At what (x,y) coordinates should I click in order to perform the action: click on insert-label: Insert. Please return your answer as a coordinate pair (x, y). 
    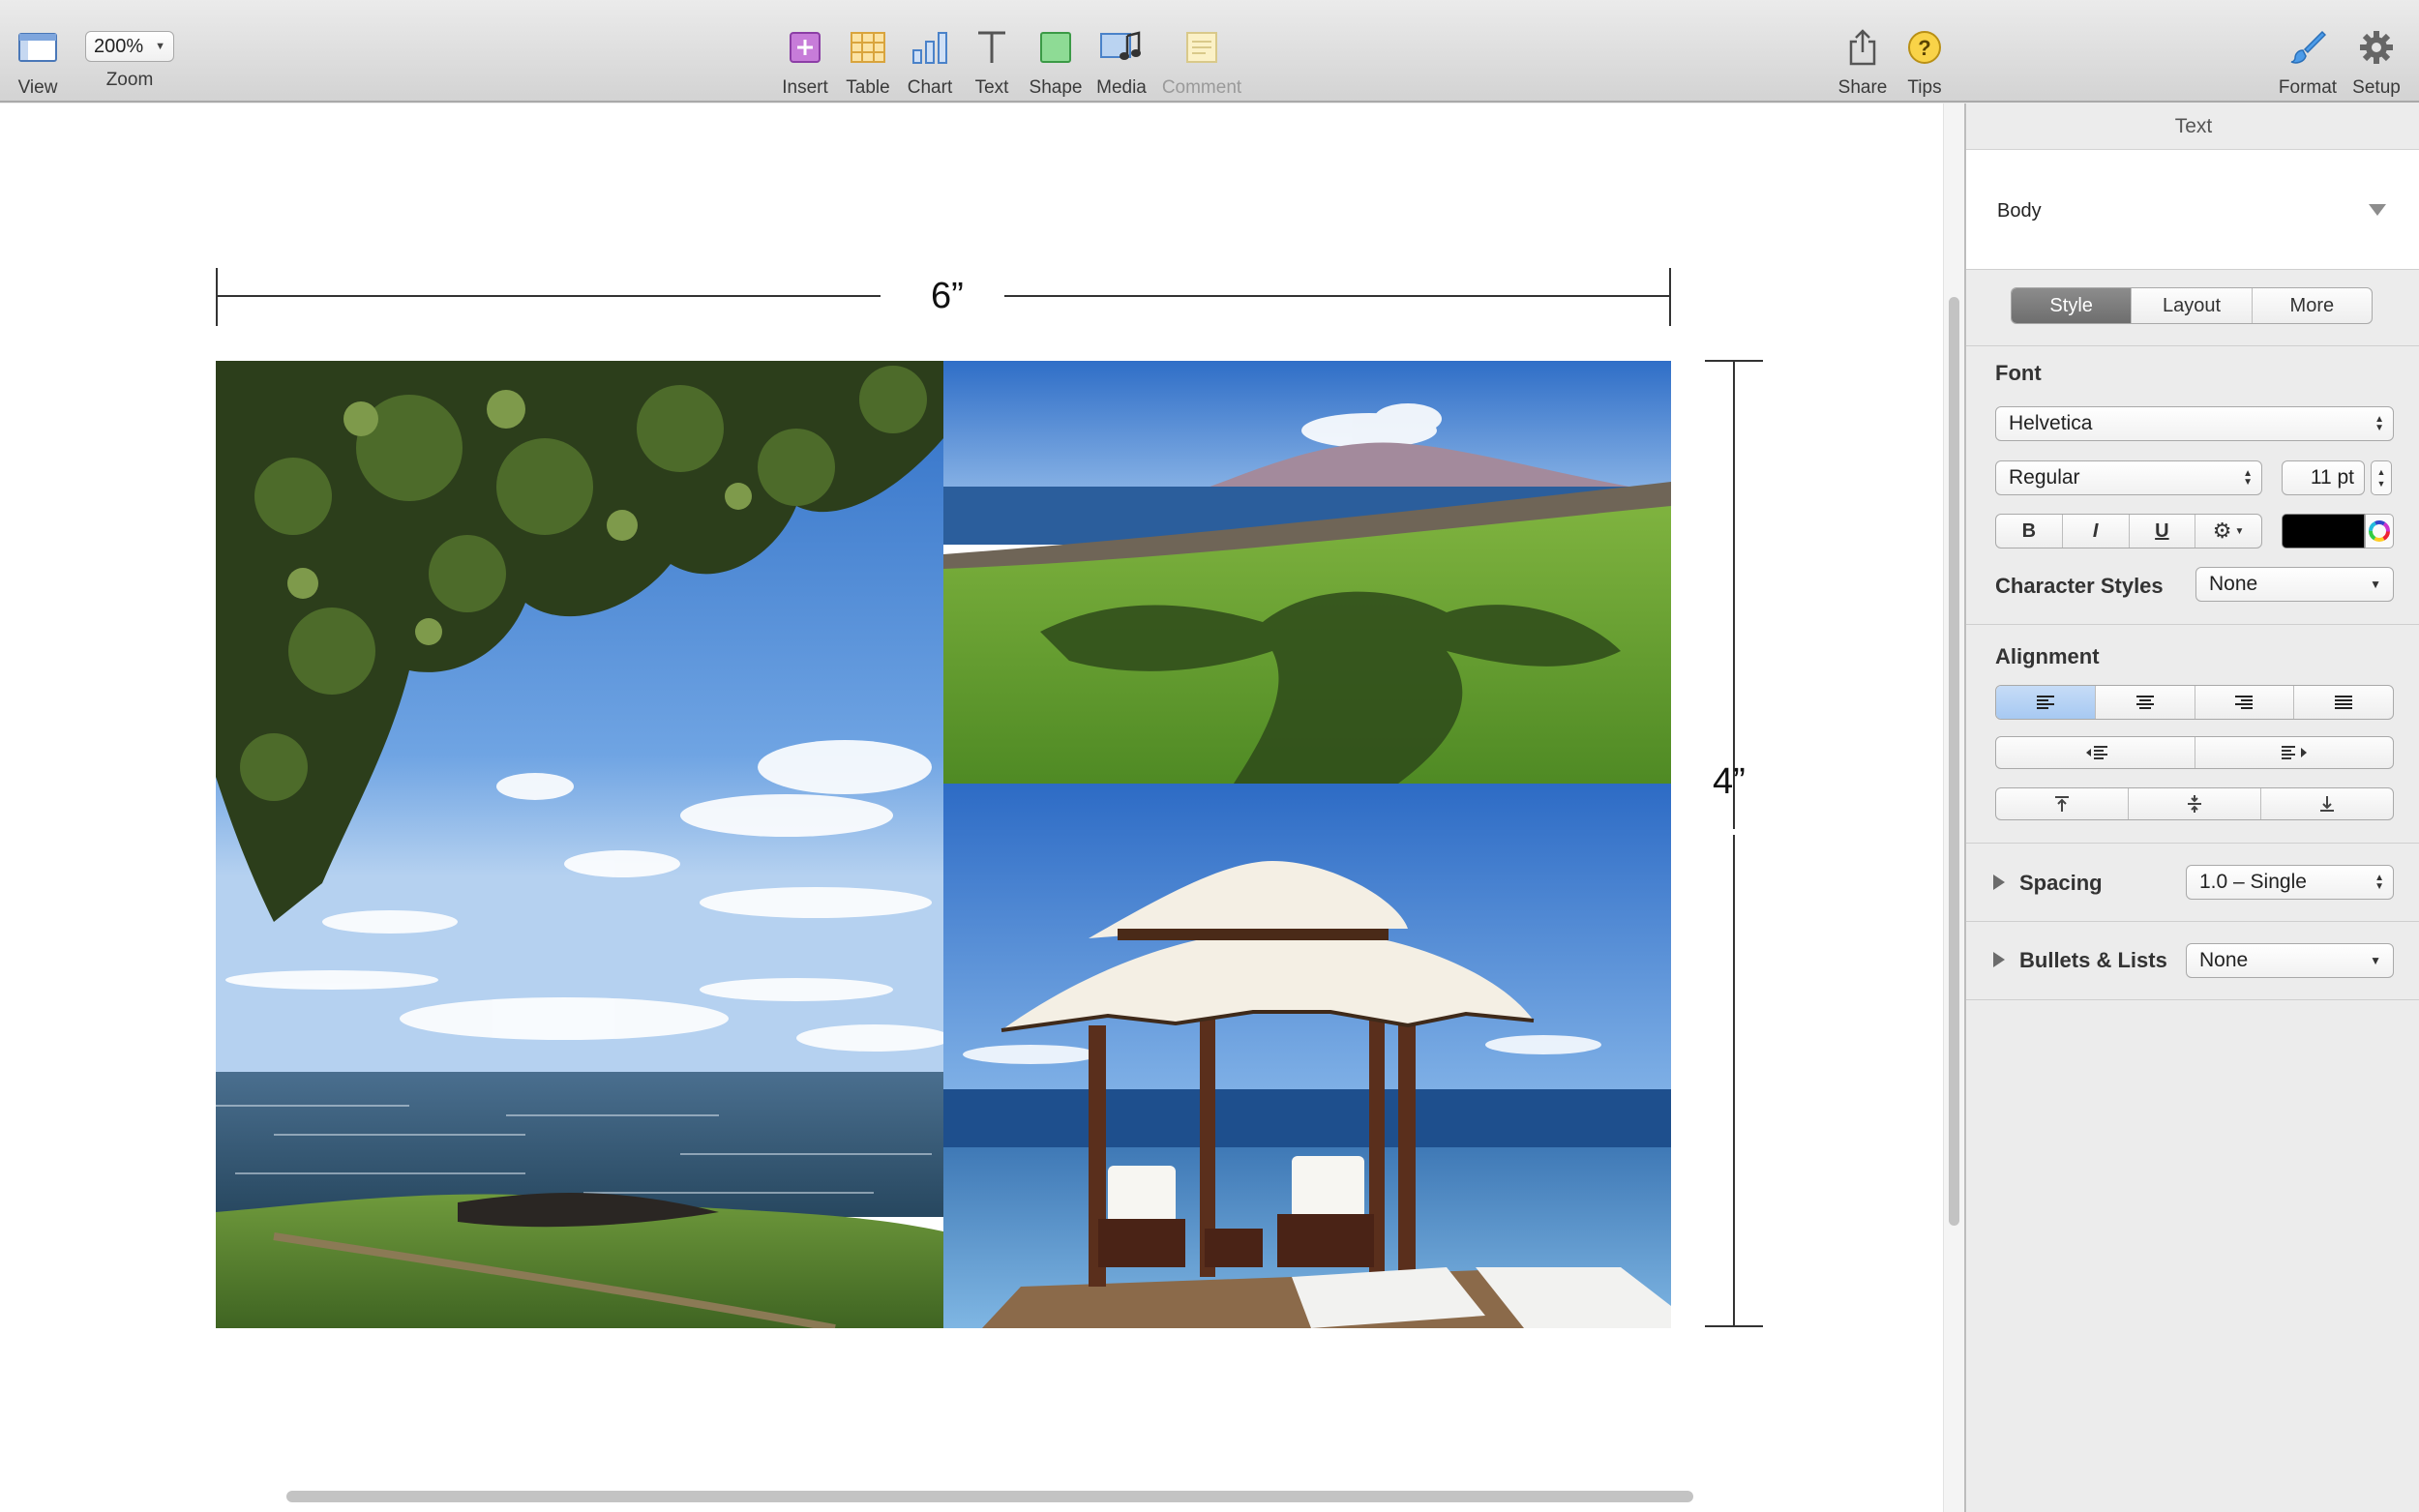
    Looking at the image, I should click on (805, 88).